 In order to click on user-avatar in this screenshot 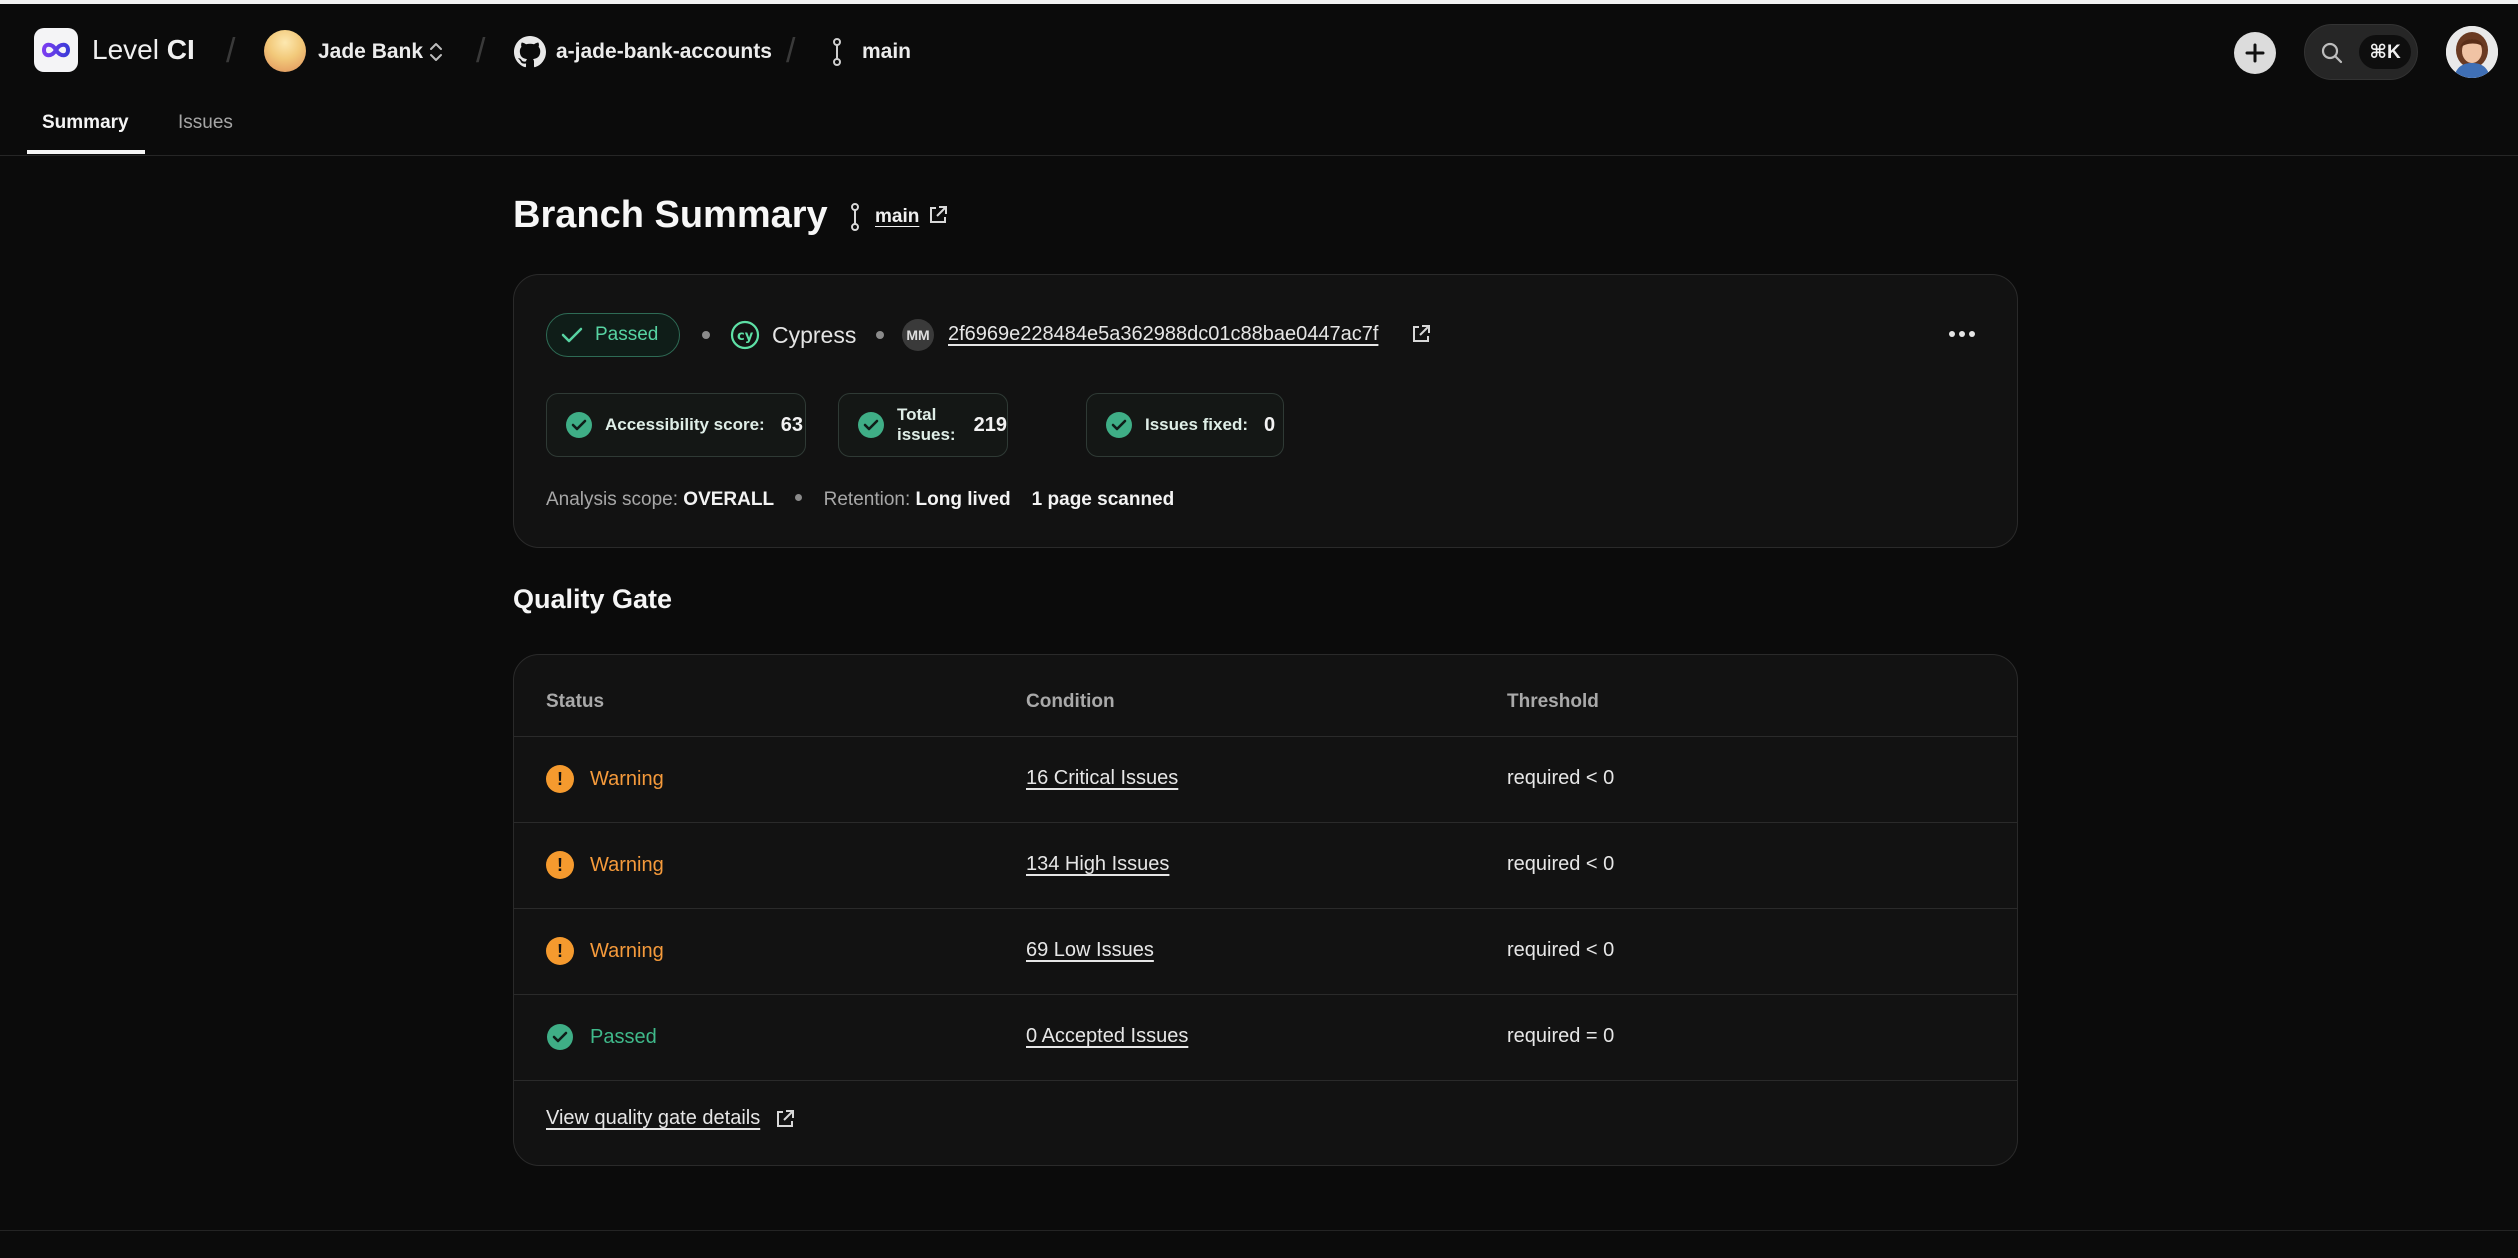, I will do `click(2472, 52)`.